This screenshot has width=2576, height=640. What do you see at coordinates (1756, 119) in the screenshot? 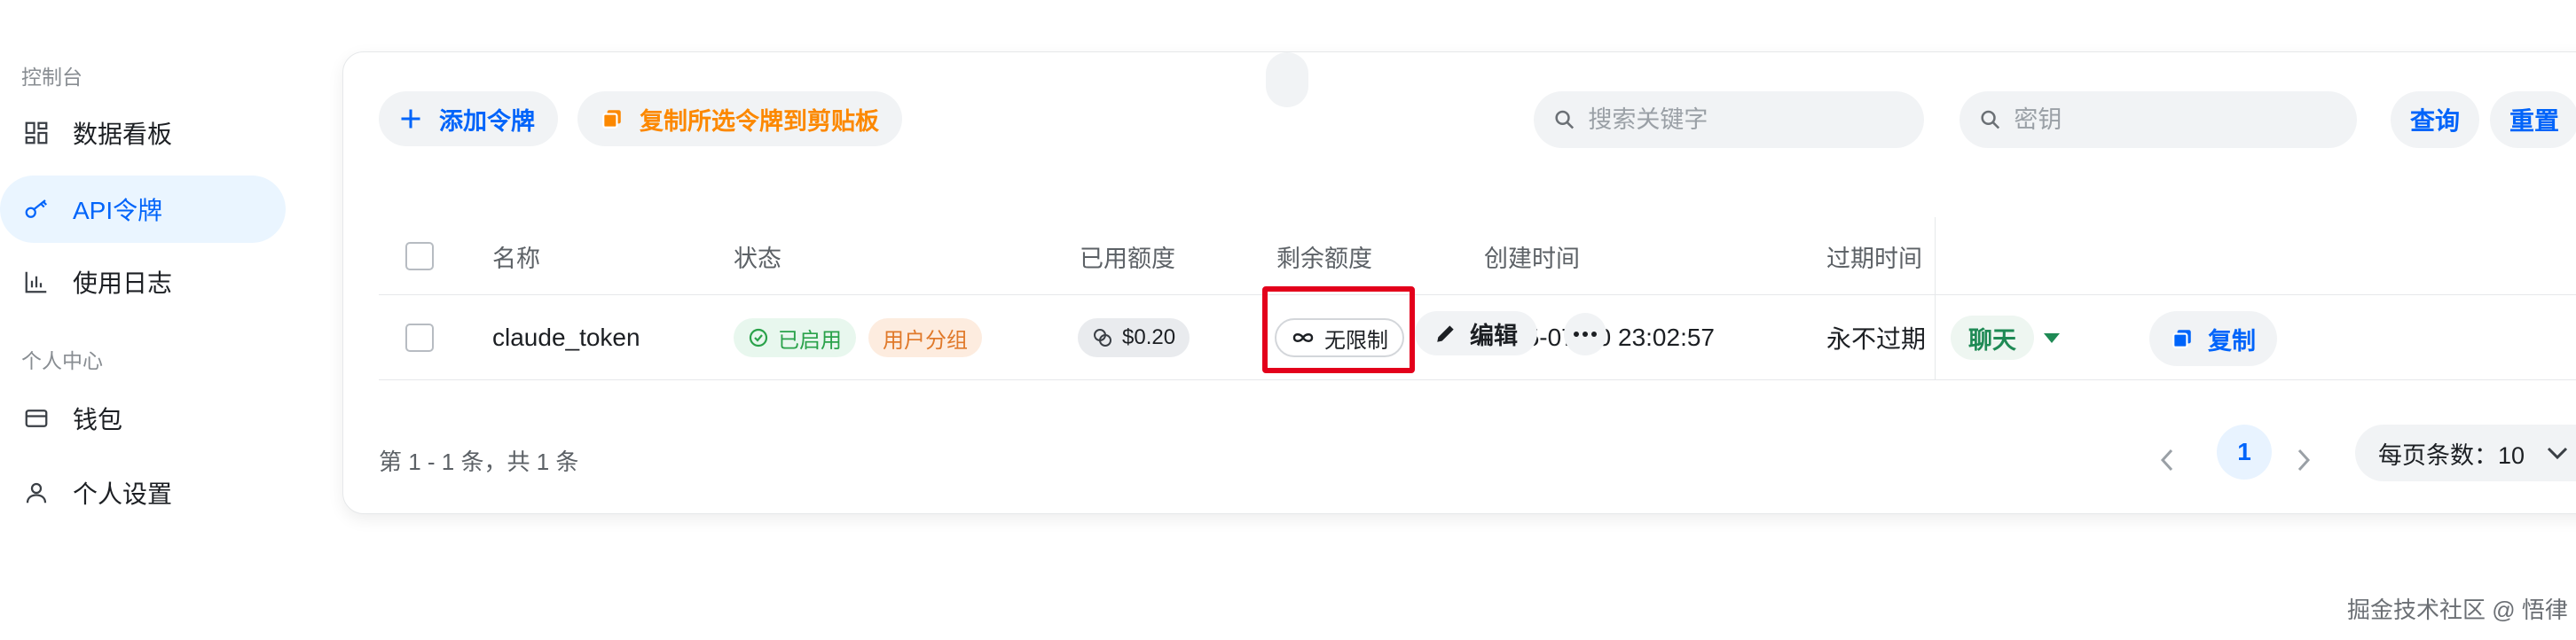
I see `keyword-search-input` at bounding box center [1756, 119].